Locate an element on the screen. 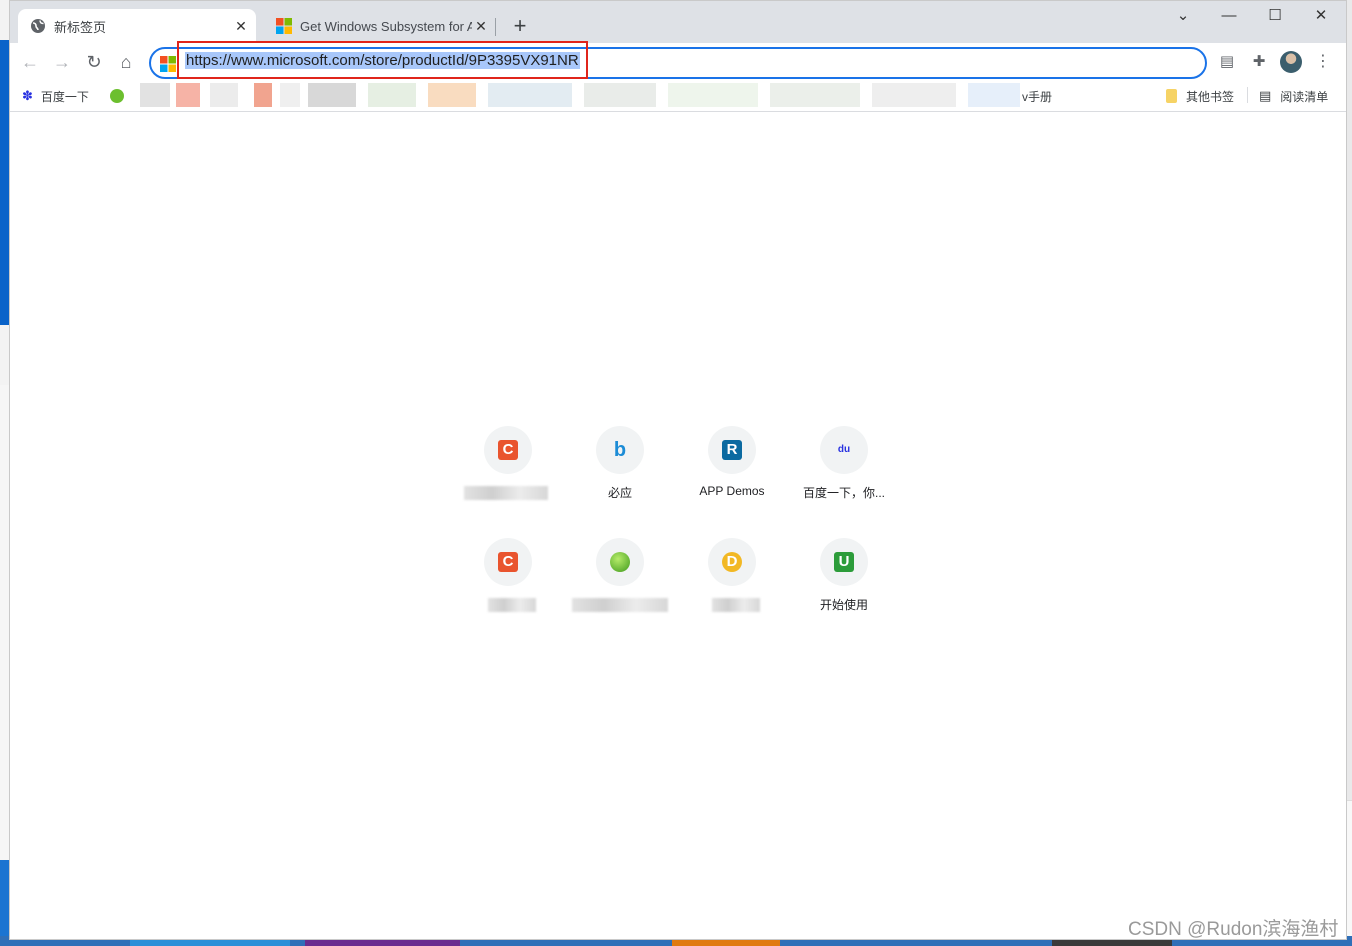 The image size is (1352, 946). shortcut-tile: b 必应 is located at coordinates (620, 478).